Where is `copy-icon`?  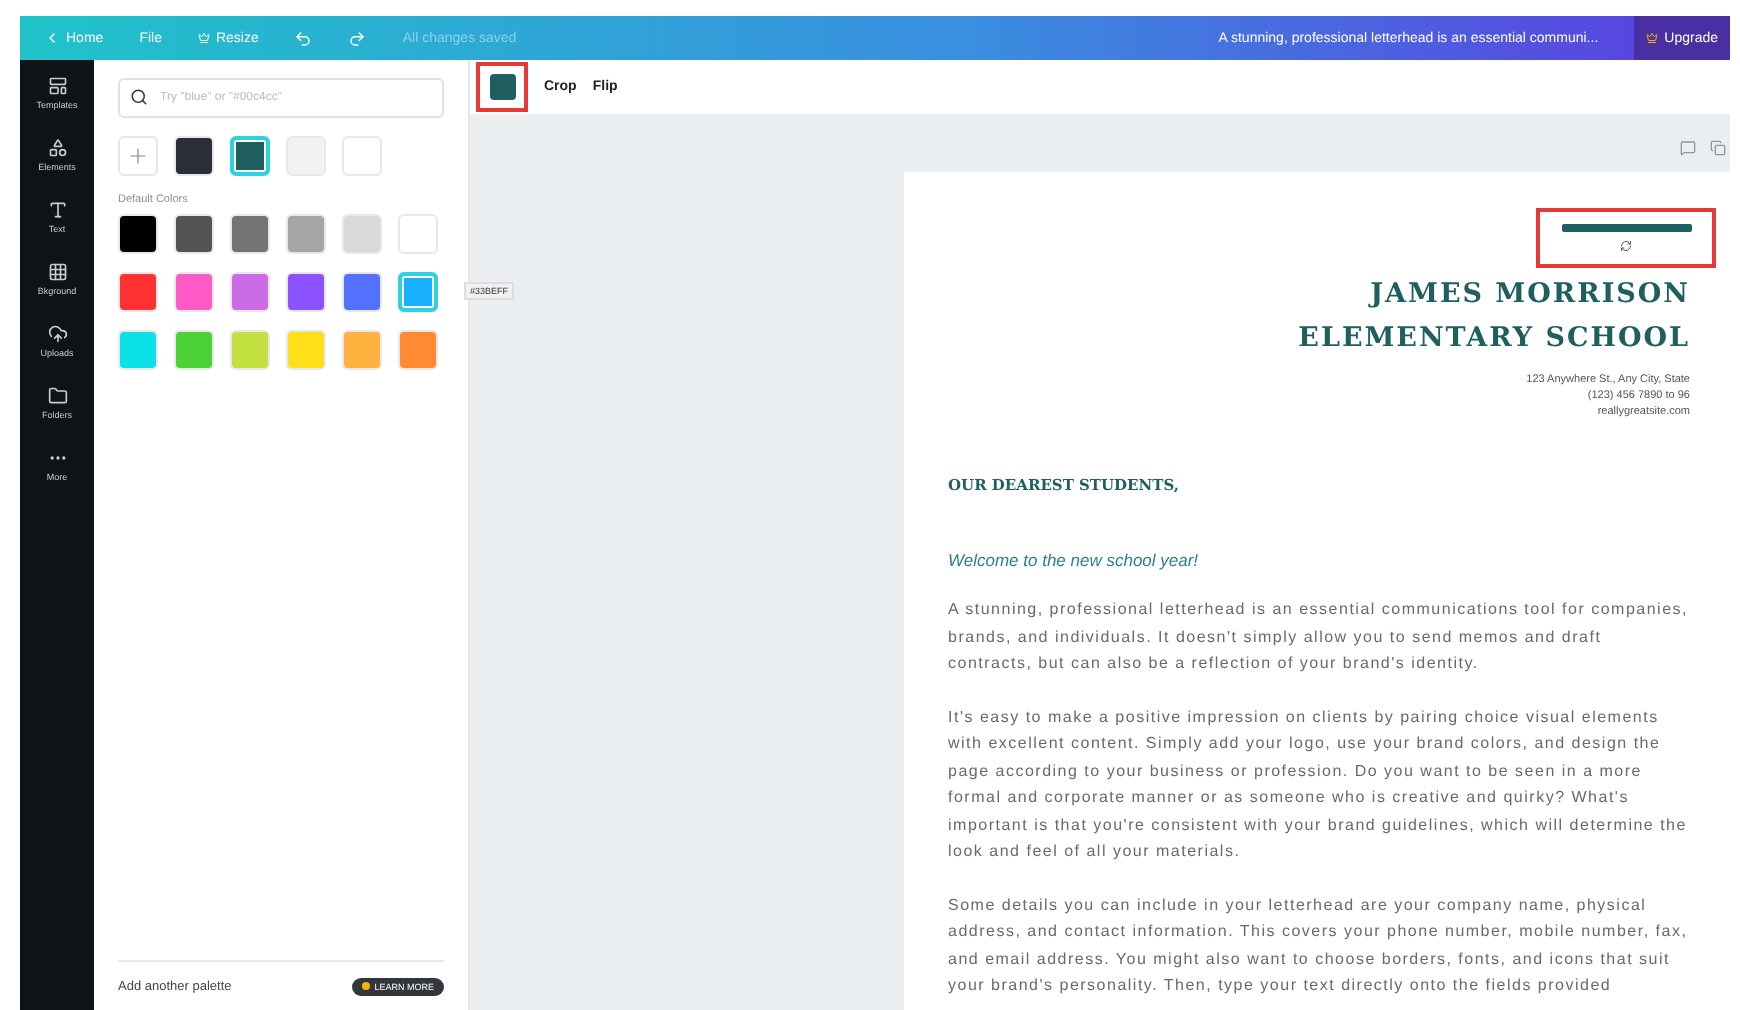 copy-icon is located at coordinates (1718, 148).